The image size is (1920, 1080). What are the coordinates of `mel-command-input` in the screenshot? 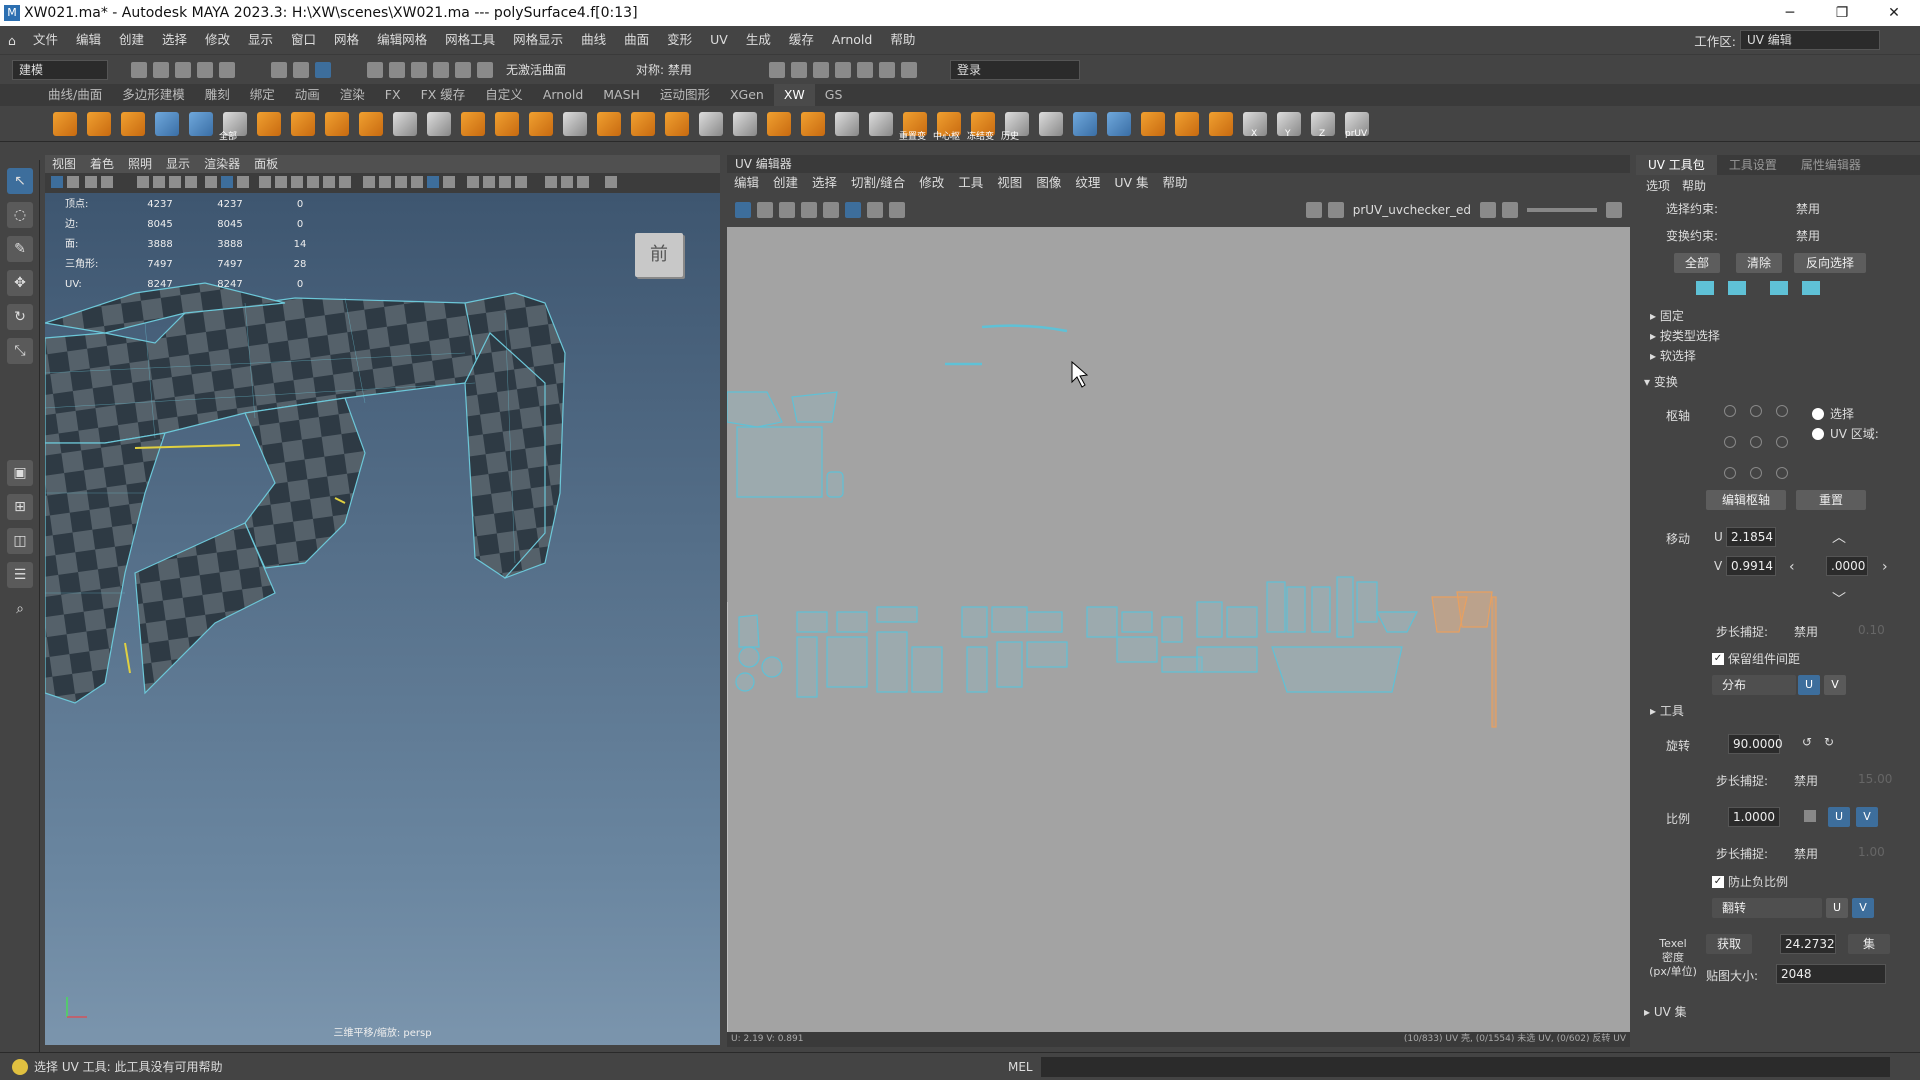 It's located at (1465, 1066).